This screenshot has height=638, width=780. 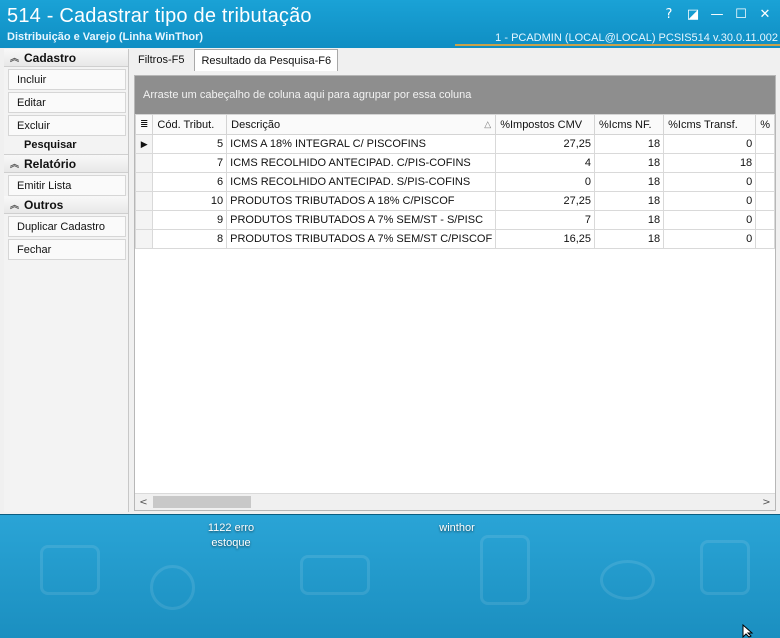 I want to click on incluir-button: Incluir, so click(x=67, y=79).